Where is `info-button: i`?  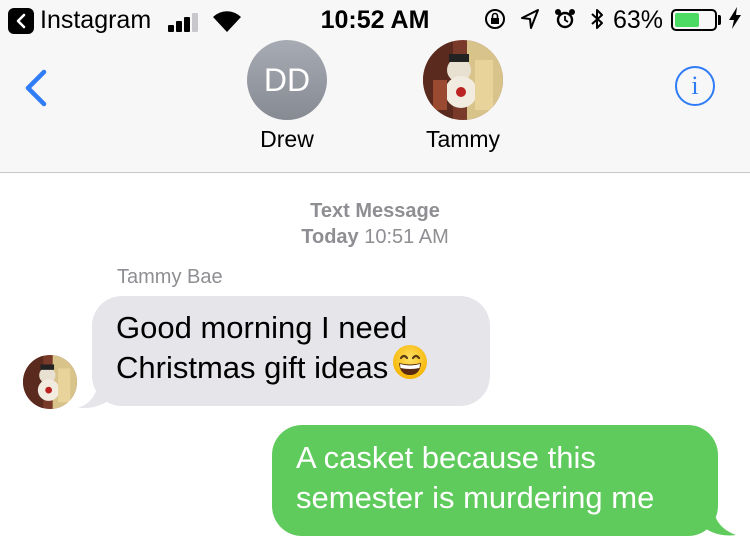 info-button: i is located at coordinates (695, 86).